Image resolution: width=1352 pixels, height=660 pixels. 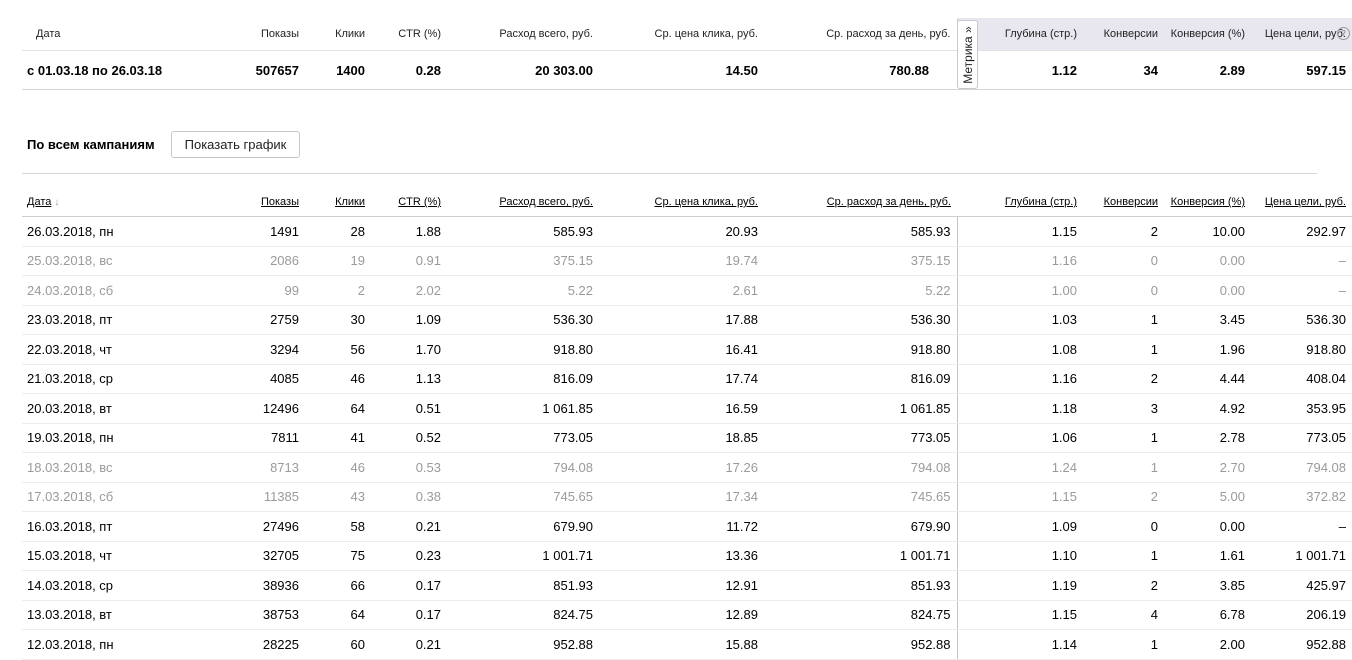 What do you see at coordinates (419, 202) in the screenshot?
I see `col-header-ctr-label: CTR (%)` at bounding box center [419, 202].